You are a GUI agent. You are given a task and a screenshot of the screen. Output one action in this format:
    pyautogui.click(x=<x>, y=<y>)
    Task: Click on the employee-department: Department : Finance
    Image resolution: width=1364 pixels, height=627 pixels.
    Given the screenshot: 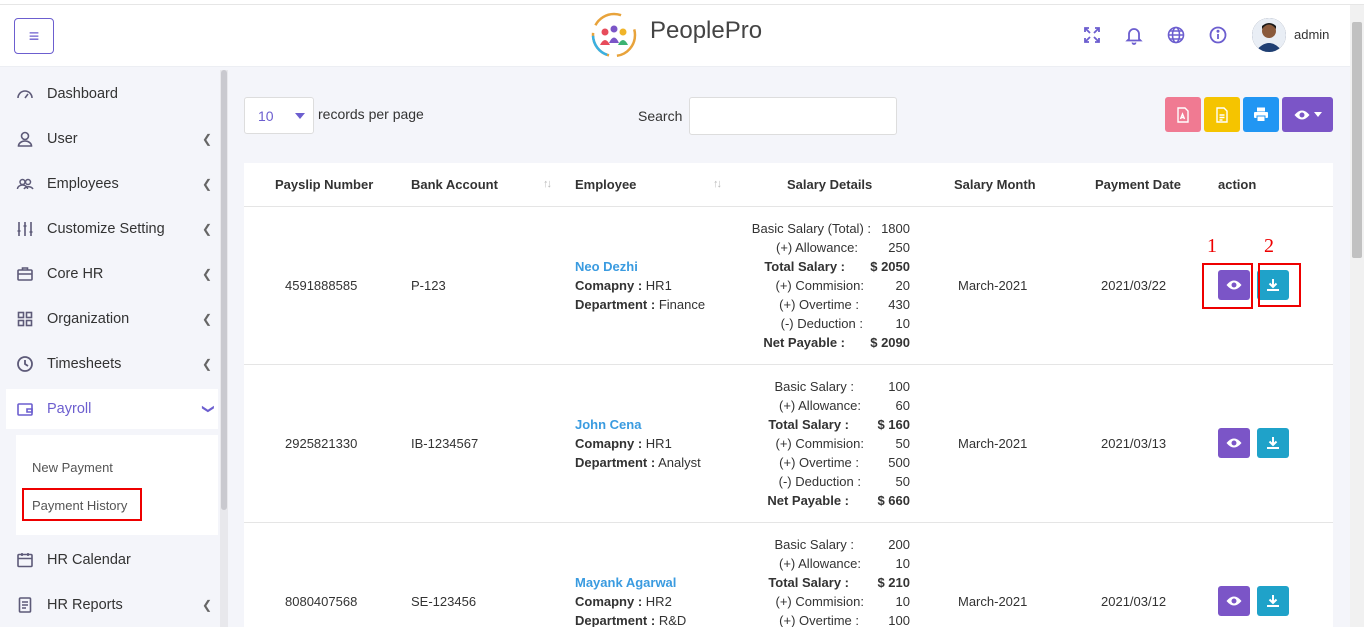 What is the action you would take?
    pyautogui.click(x=640, y=304)
    